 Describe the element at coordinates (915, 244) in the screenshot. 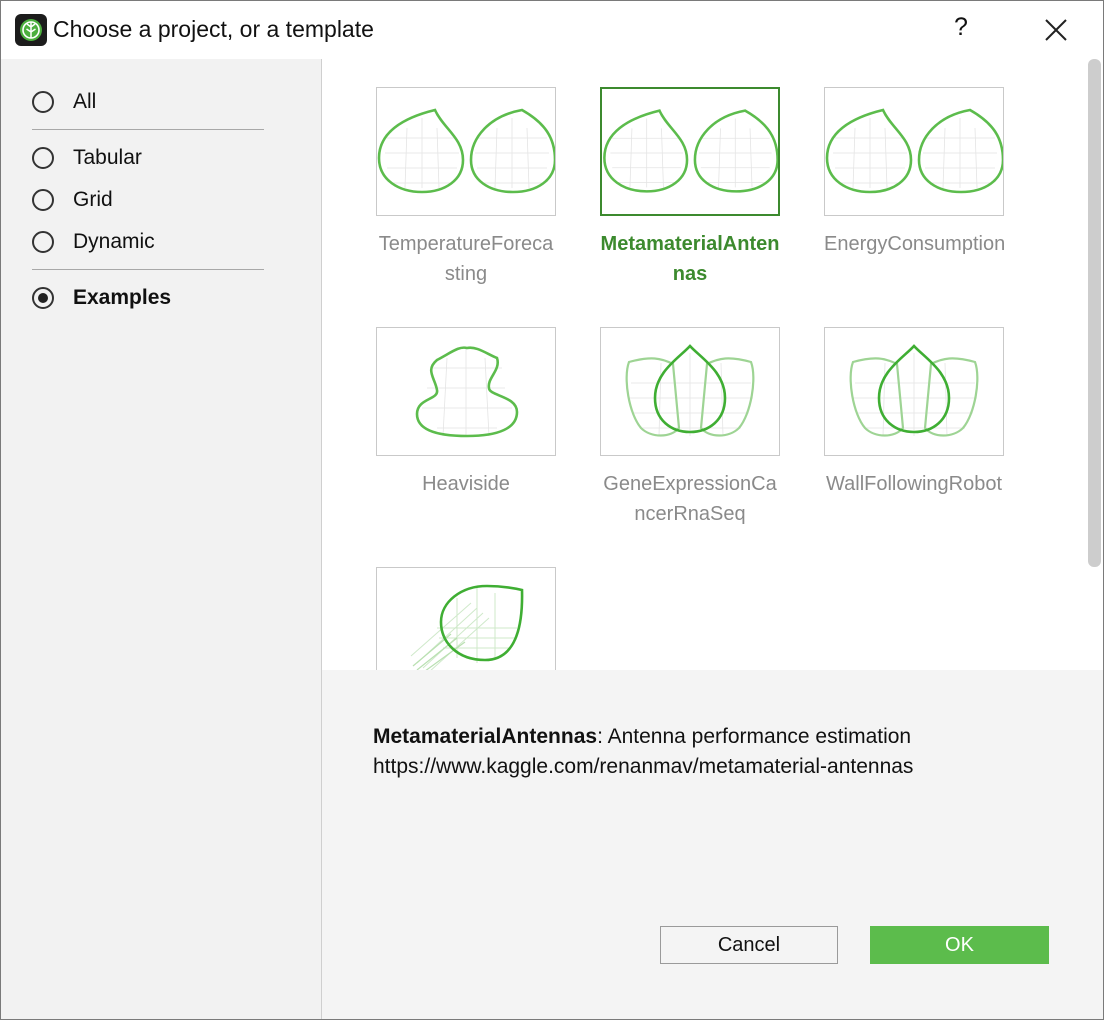

I see `template-label: EnergyConsumption` at that location.